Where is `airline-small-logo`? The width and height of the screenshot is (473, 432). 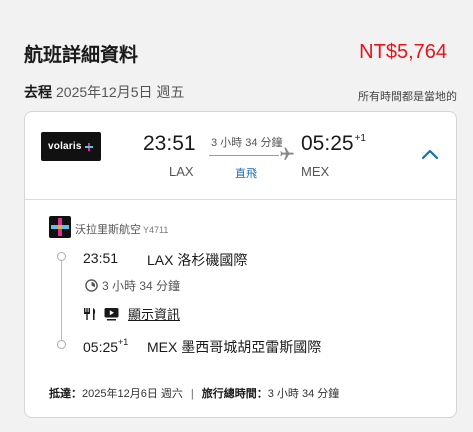 airline-small-logo is located at coordinates (60, 227).